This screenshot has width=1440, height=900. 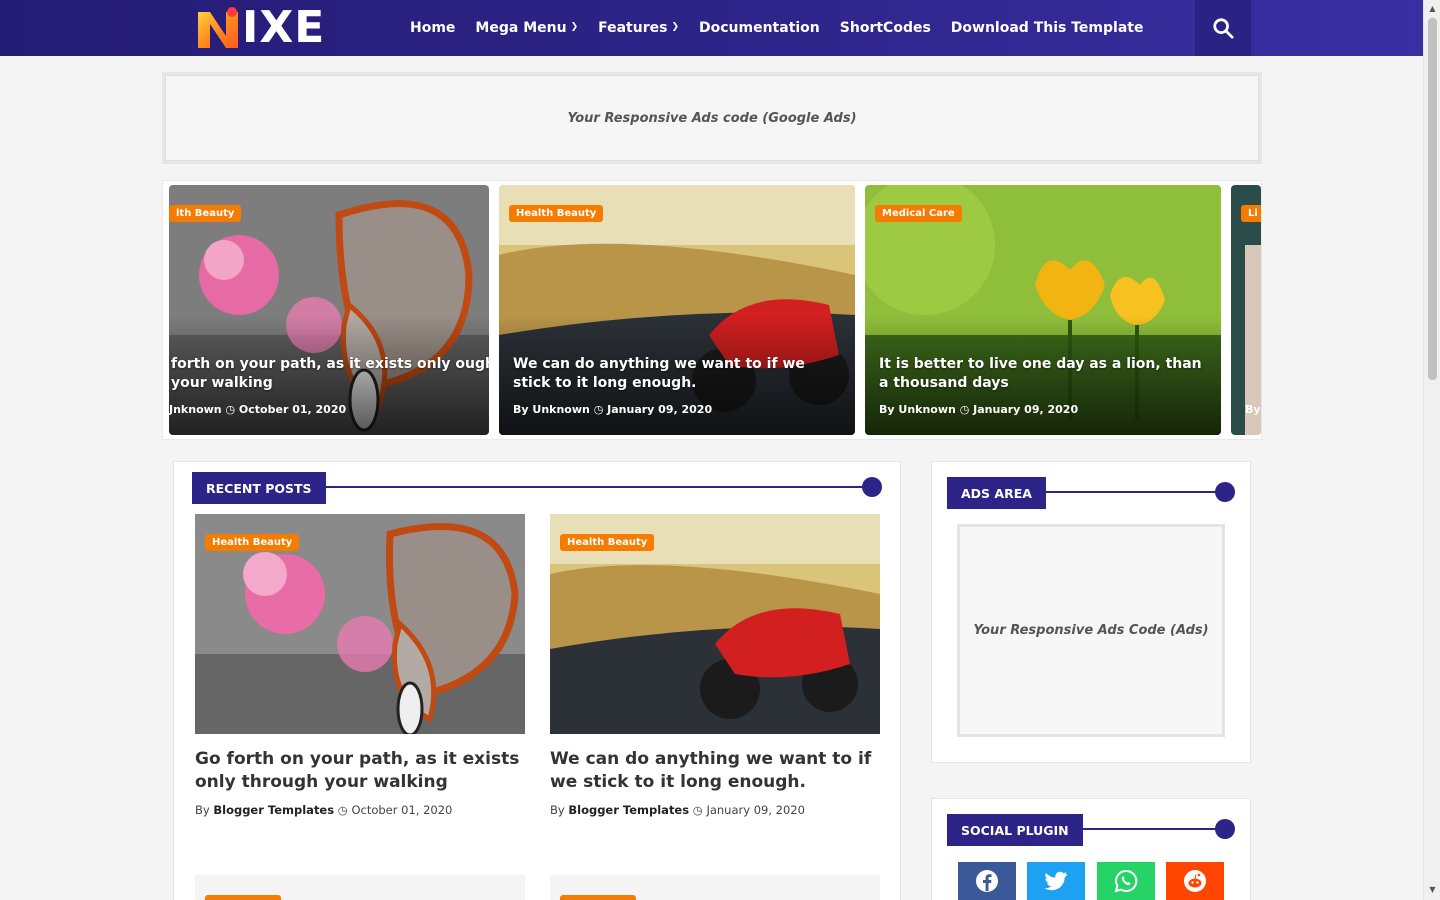 I want to click on scroll-up-arrow-icon: ▲, so click(x=1432, y=9).